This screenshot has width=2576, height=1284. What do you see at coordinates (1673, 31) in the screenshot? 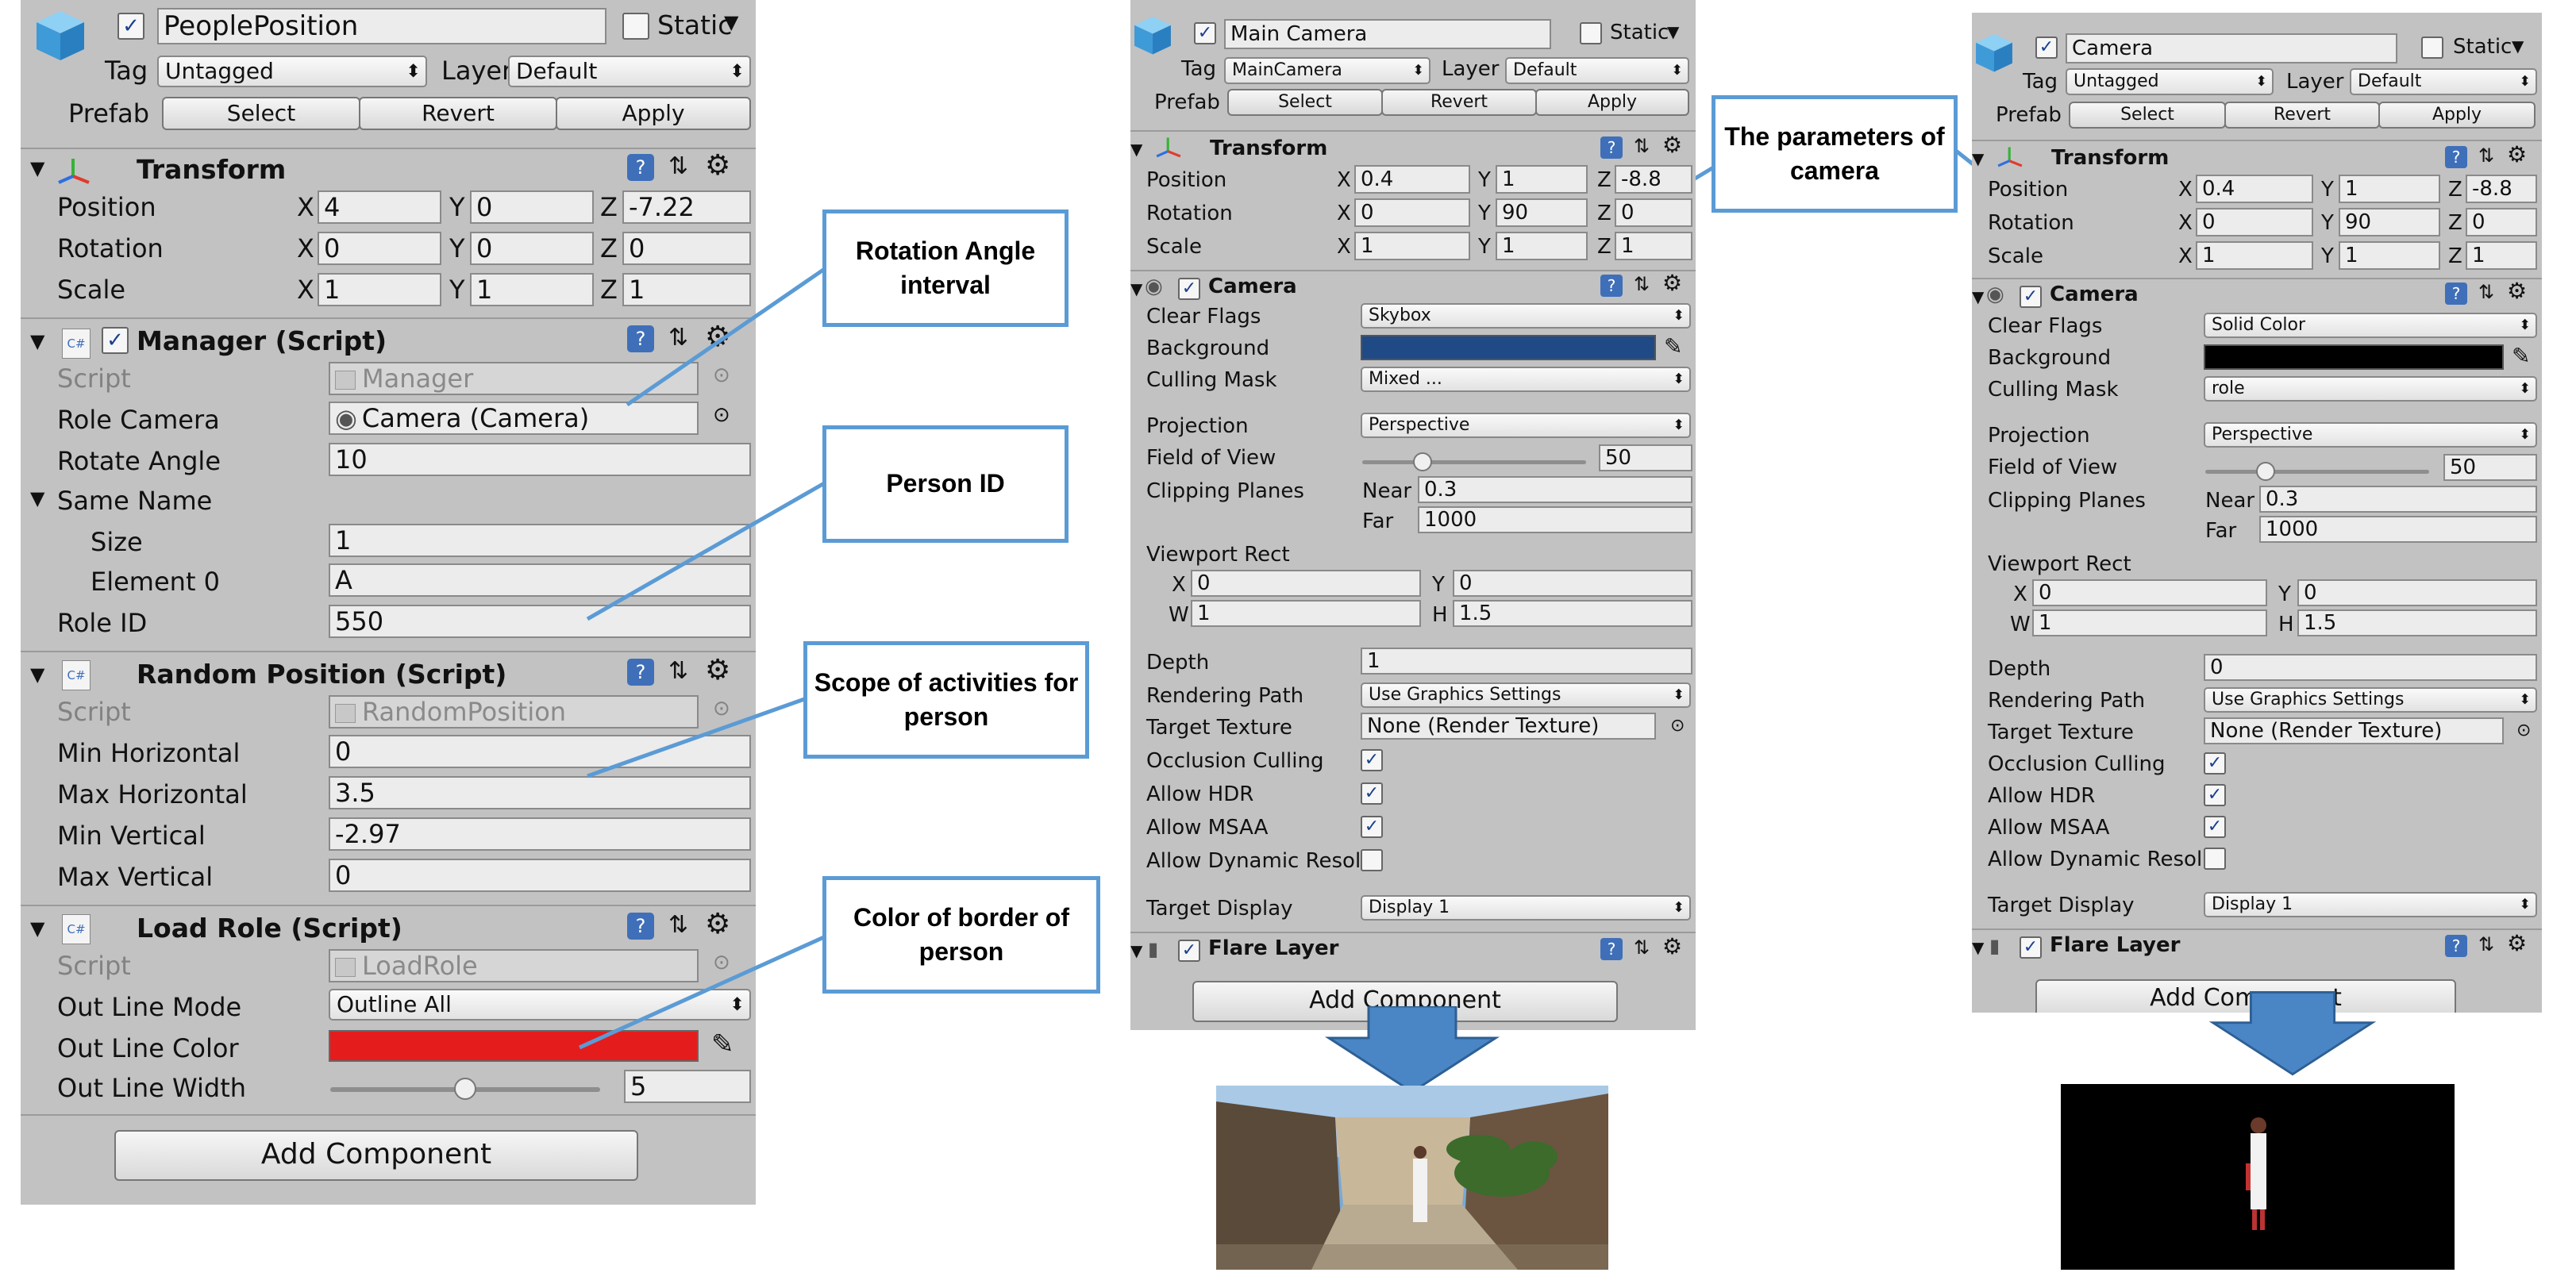
I see `static-dropdown-icon: ▼` at bounding box center [1673, 31].